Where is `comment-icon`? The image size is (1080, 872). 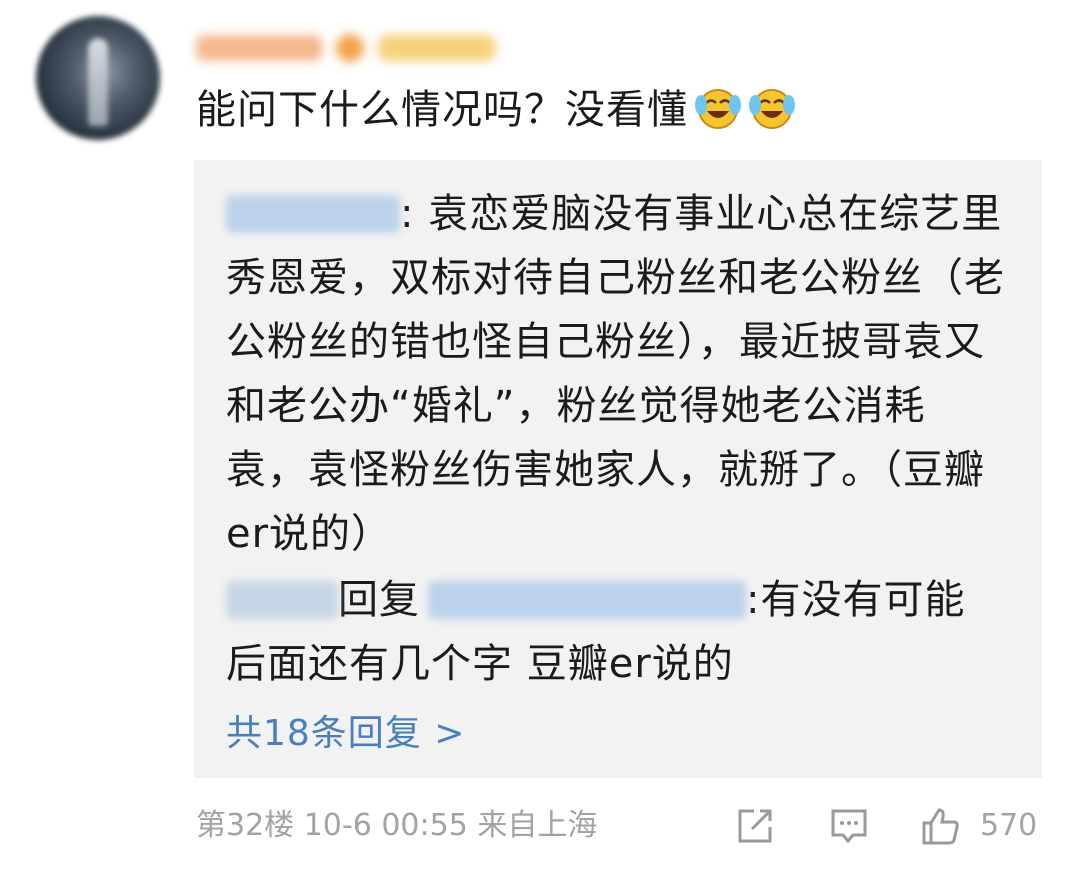 comment-icon is located at coordinates (849, 826).